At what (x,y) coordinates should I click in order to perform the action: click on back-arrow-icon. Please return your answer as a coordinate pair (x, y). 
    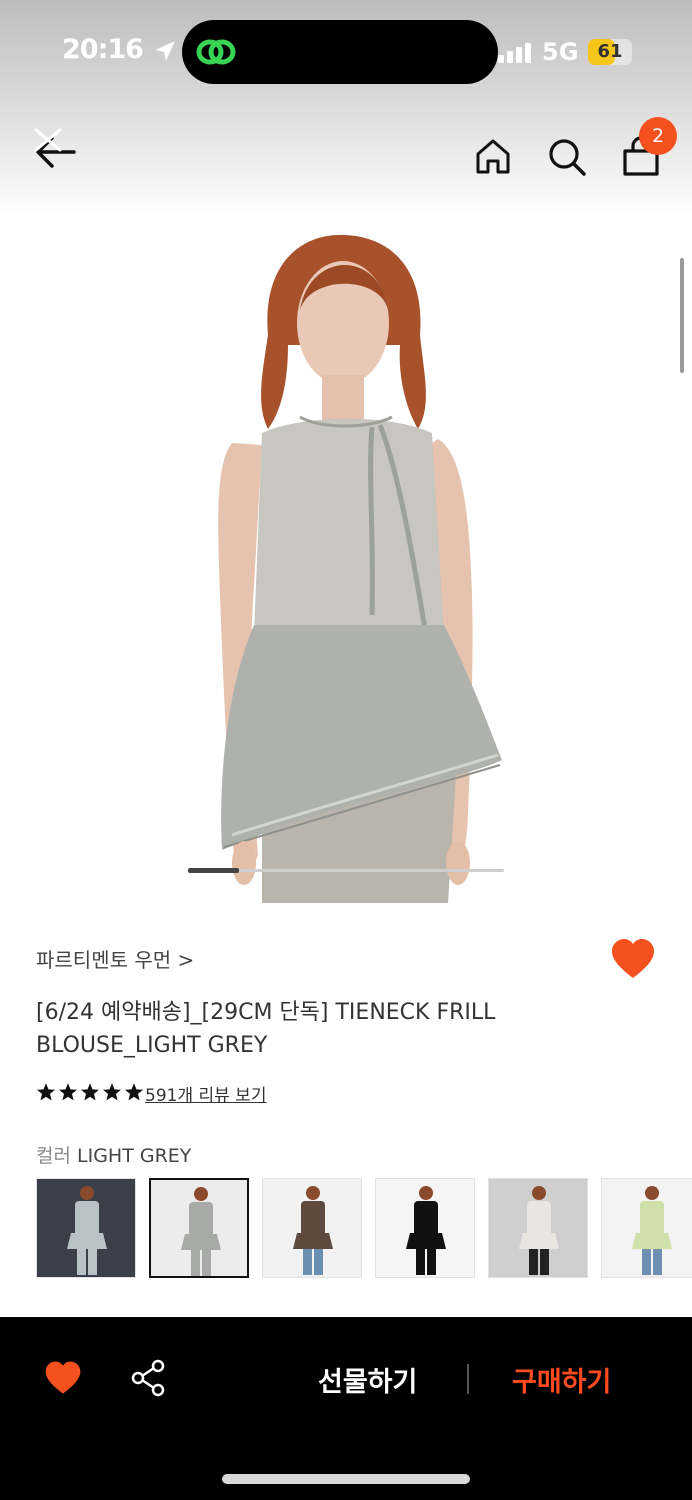
    Looking at the image, I should click on (56, 150).